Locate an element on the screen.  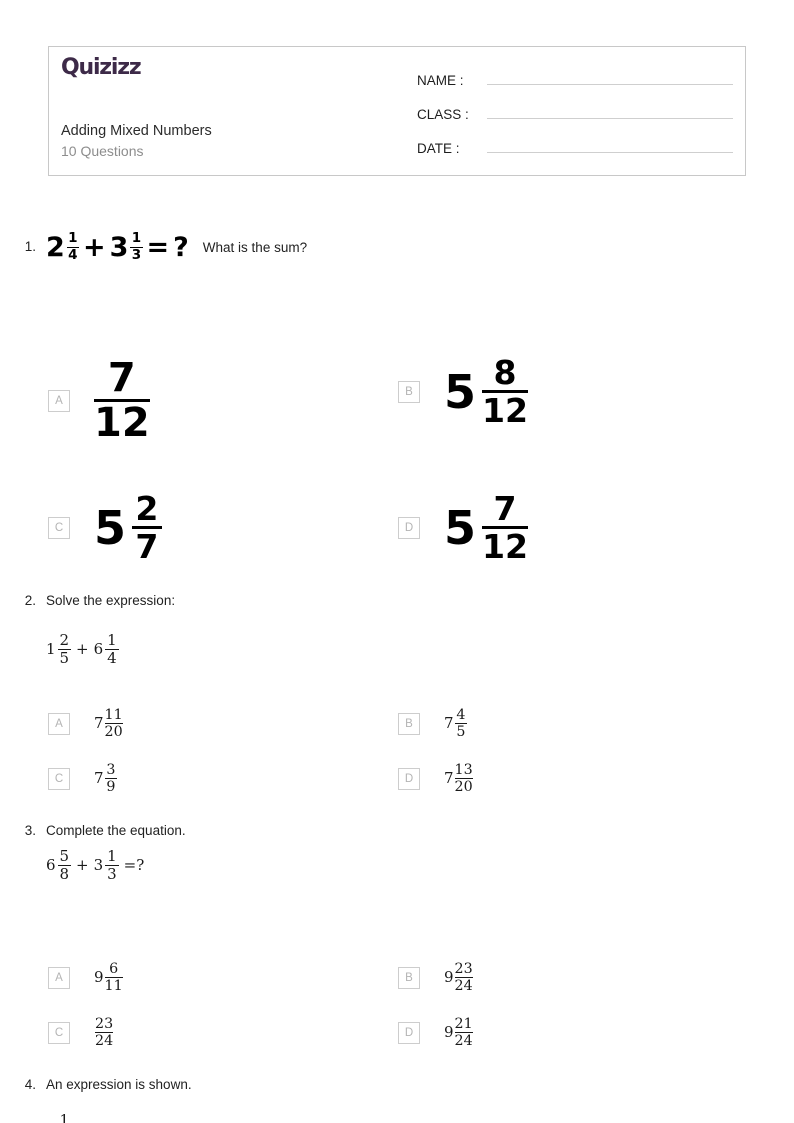
question-1-option-b: B 5 8 12 is located at coordinates (463, 392).